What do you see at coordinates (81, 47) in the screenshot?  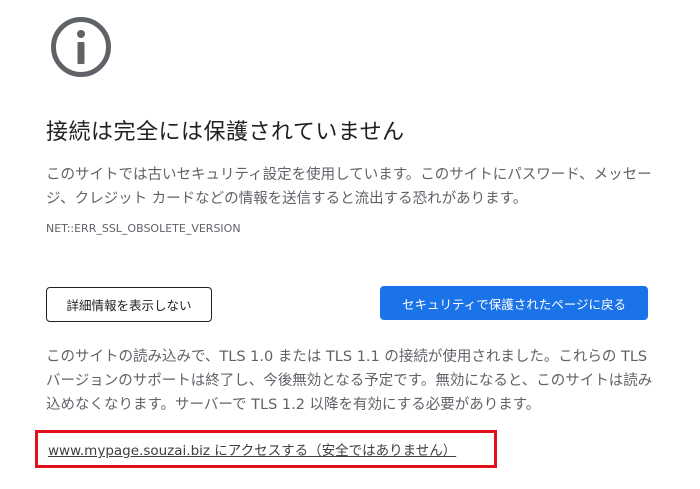 I see `info-icon` at bounding box center [81, 47].